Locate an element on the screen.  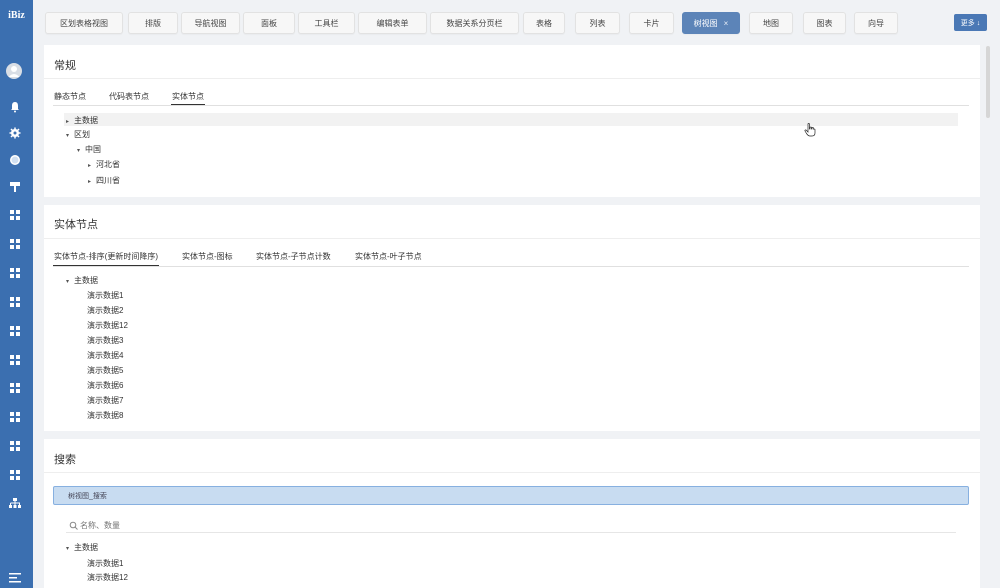
tab-label: 地图 is located at coordinates (771, 23).